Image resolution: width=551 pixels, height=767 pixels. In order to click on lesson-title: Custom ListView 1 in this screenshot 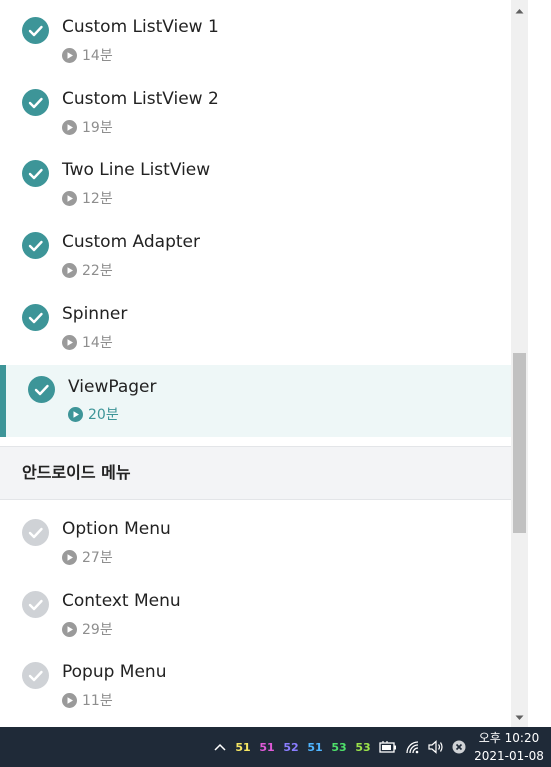, I will do `click(140, 27)`.